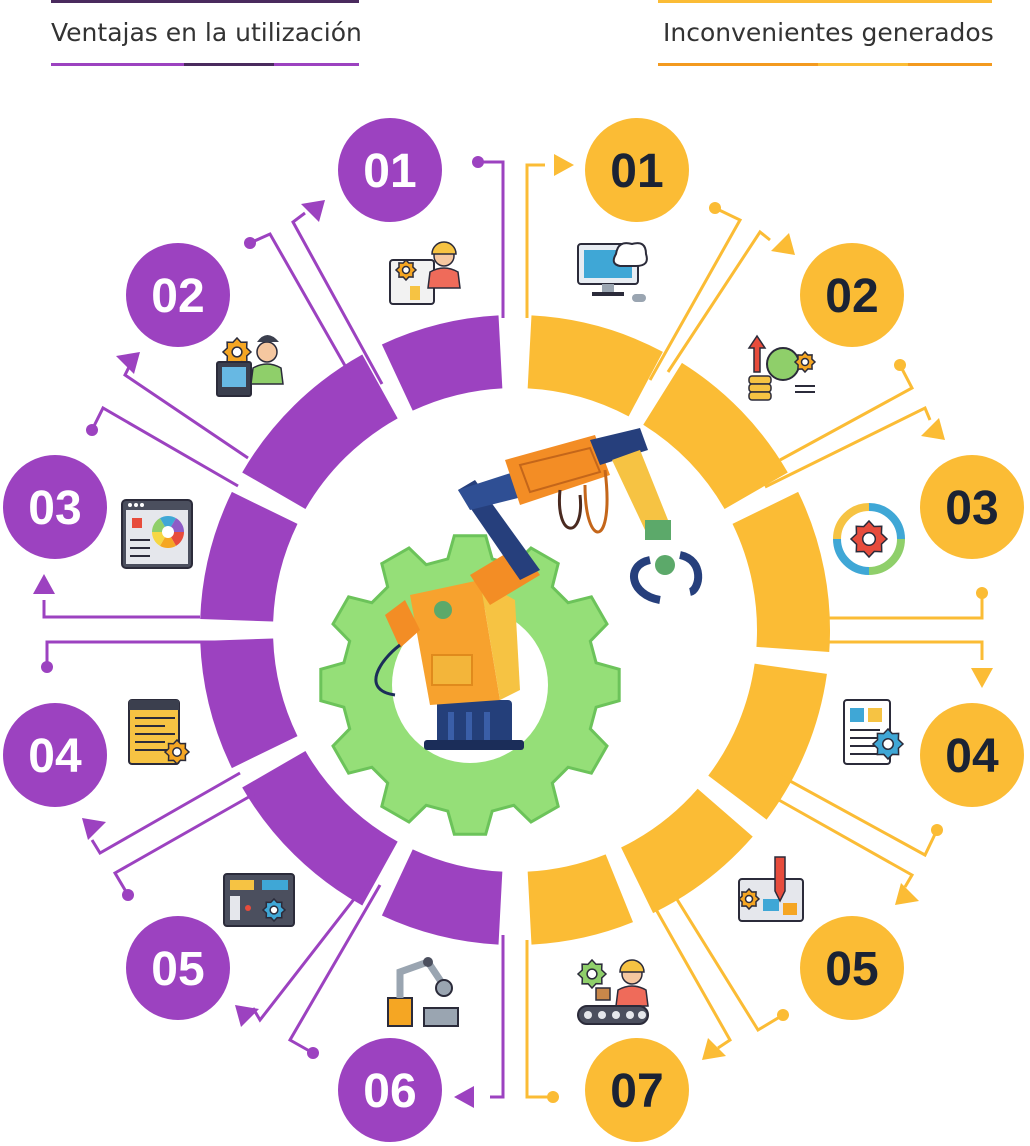 The image size is (1030, 1146). What do you see at coordinates (783, 244) in the screenshot?
I see `connector-disadvantage-02-arrow` at bounding box center [783, 244].